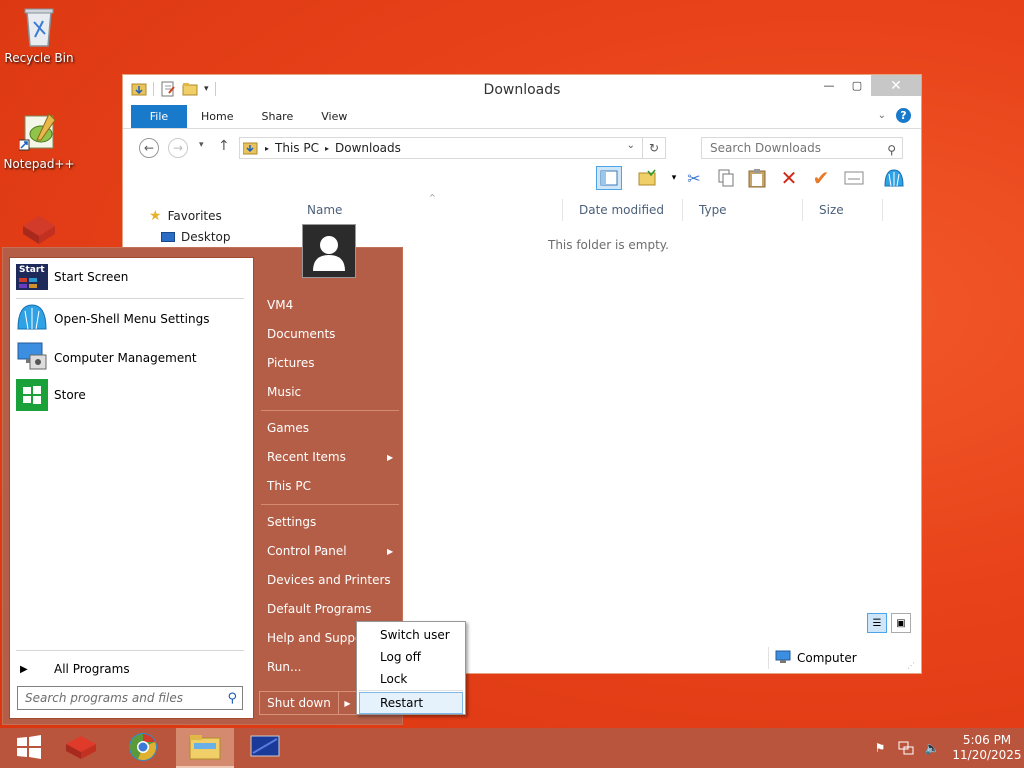  I want to click on column-size: Size, so click(843, 210).